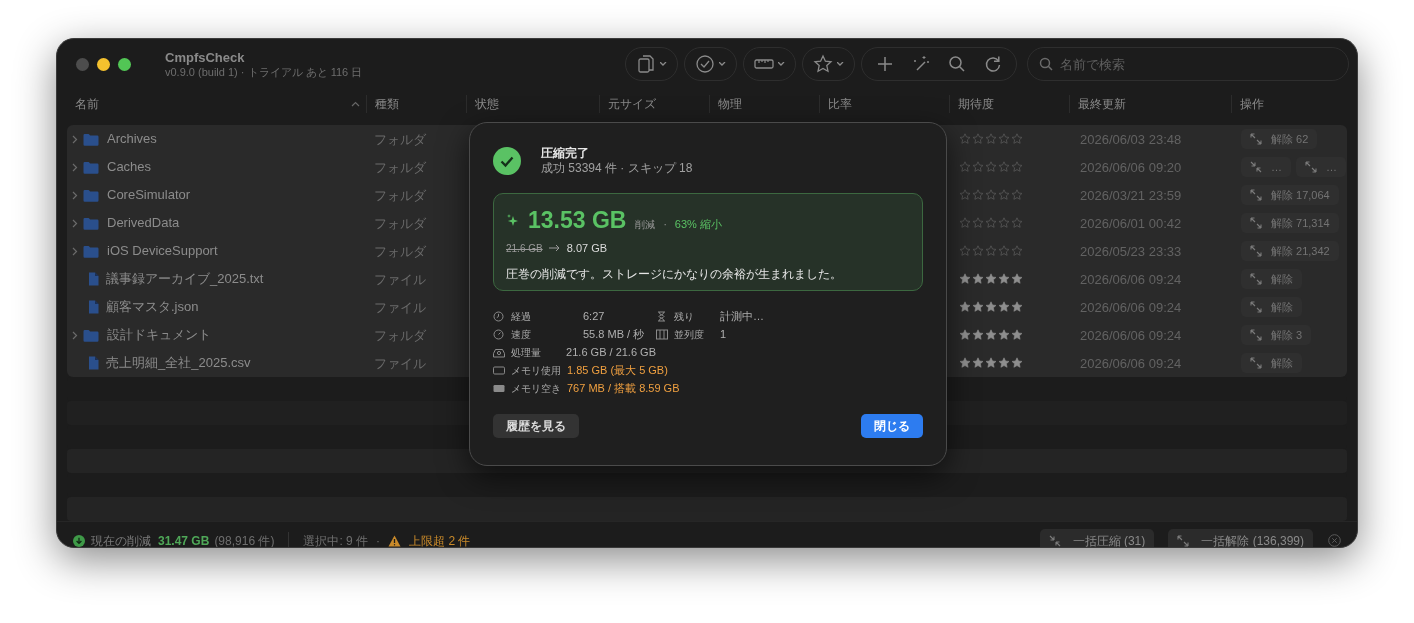 The image size is (1414, 623). What do you see at coordinates (205, 57) in the screenshot?
I see `app-title: CmpfsCheck` at bounding box center [205, 57].